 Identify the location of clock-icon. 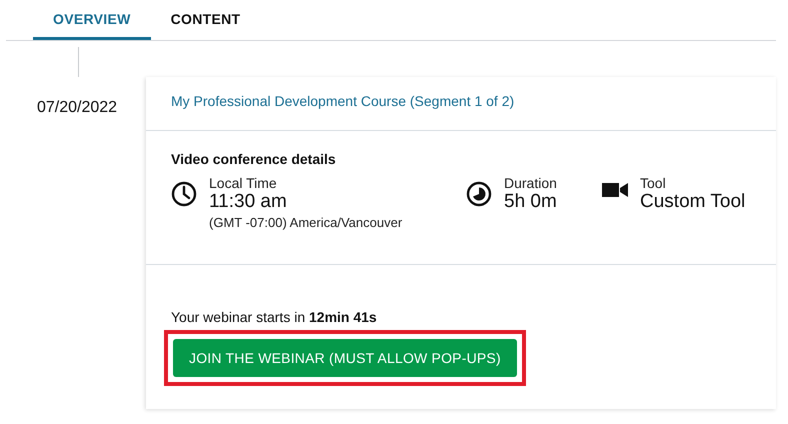
(184, 194).